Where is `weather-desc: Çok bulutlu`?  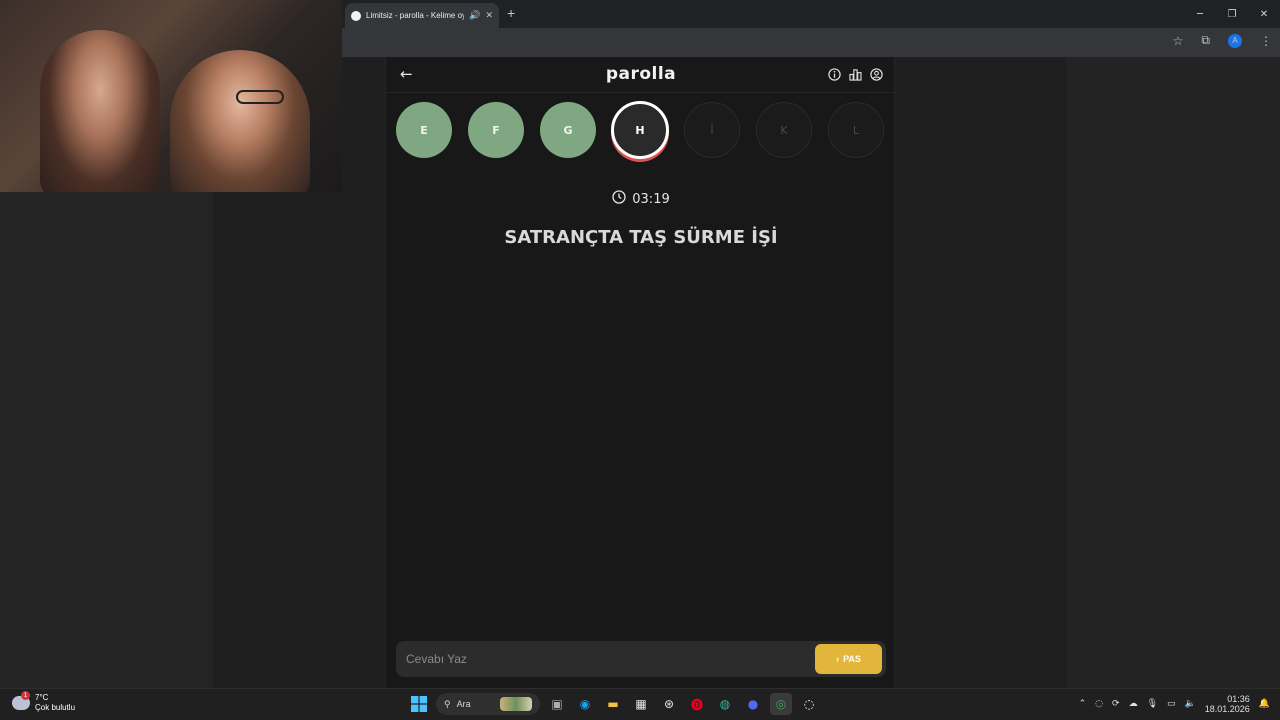
weather-desc: Çok bulutlu is located at coordinates (55, 707).